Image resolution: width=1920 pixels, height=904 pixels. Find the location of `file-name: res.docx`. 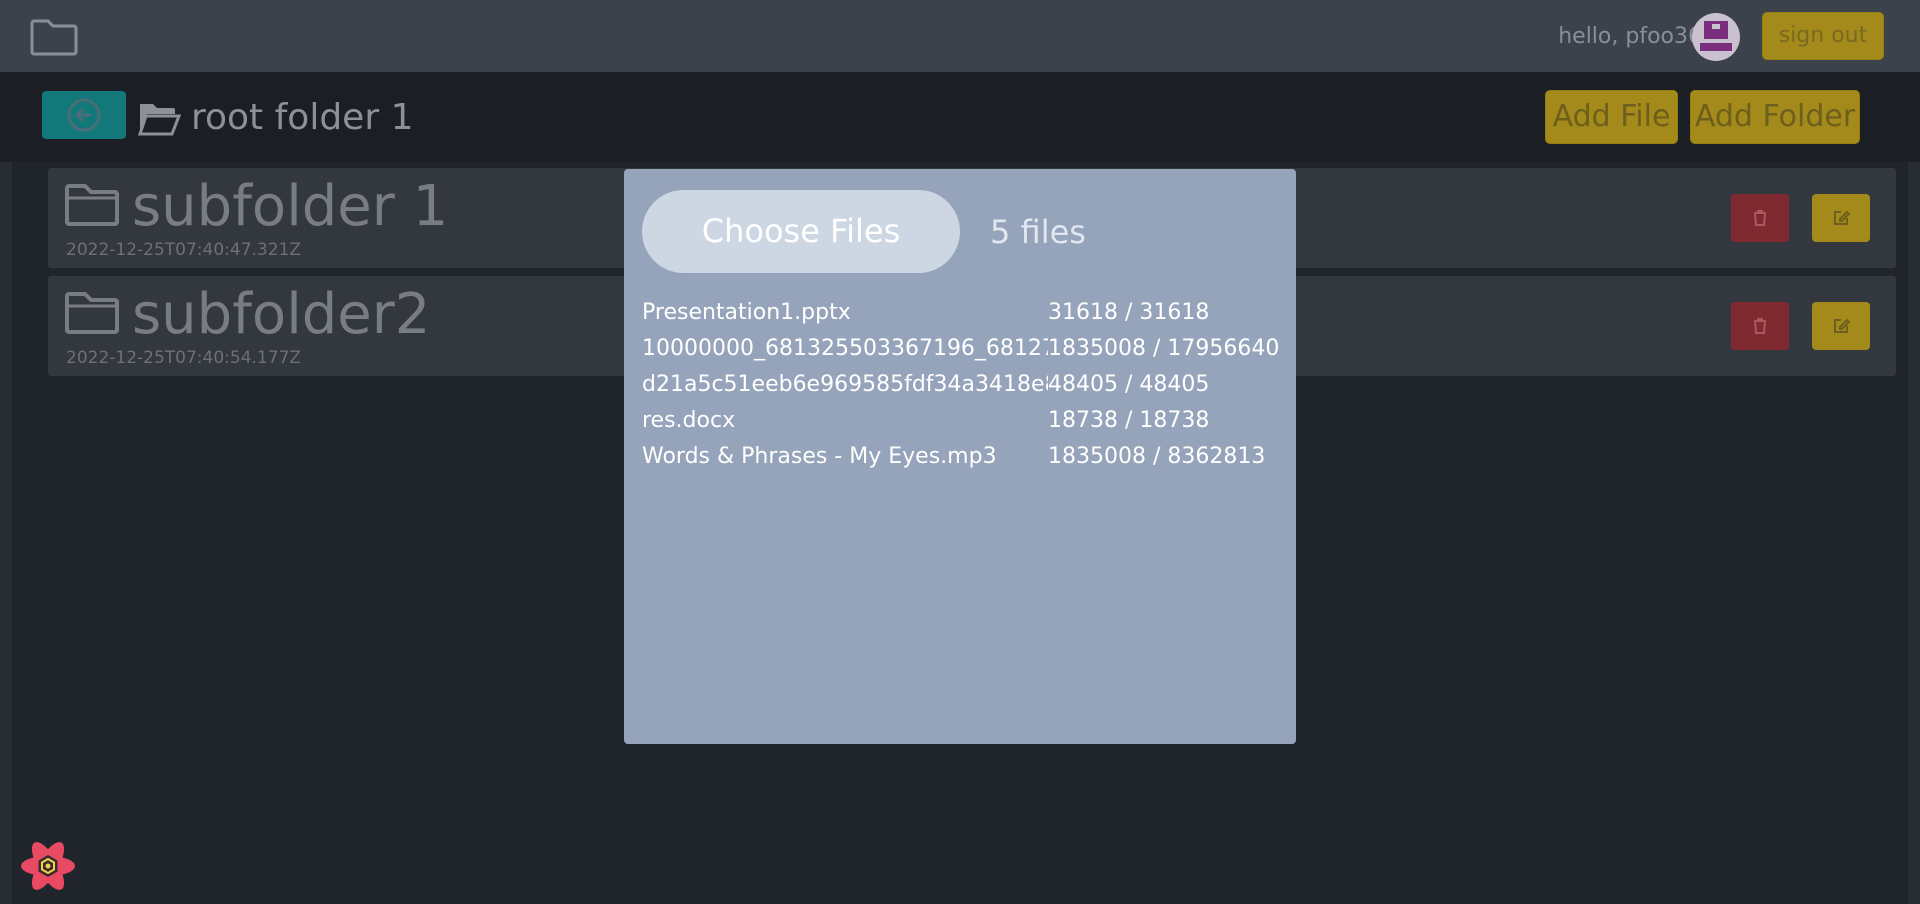

file-name: res.docx is located at coordinates (689, 420).